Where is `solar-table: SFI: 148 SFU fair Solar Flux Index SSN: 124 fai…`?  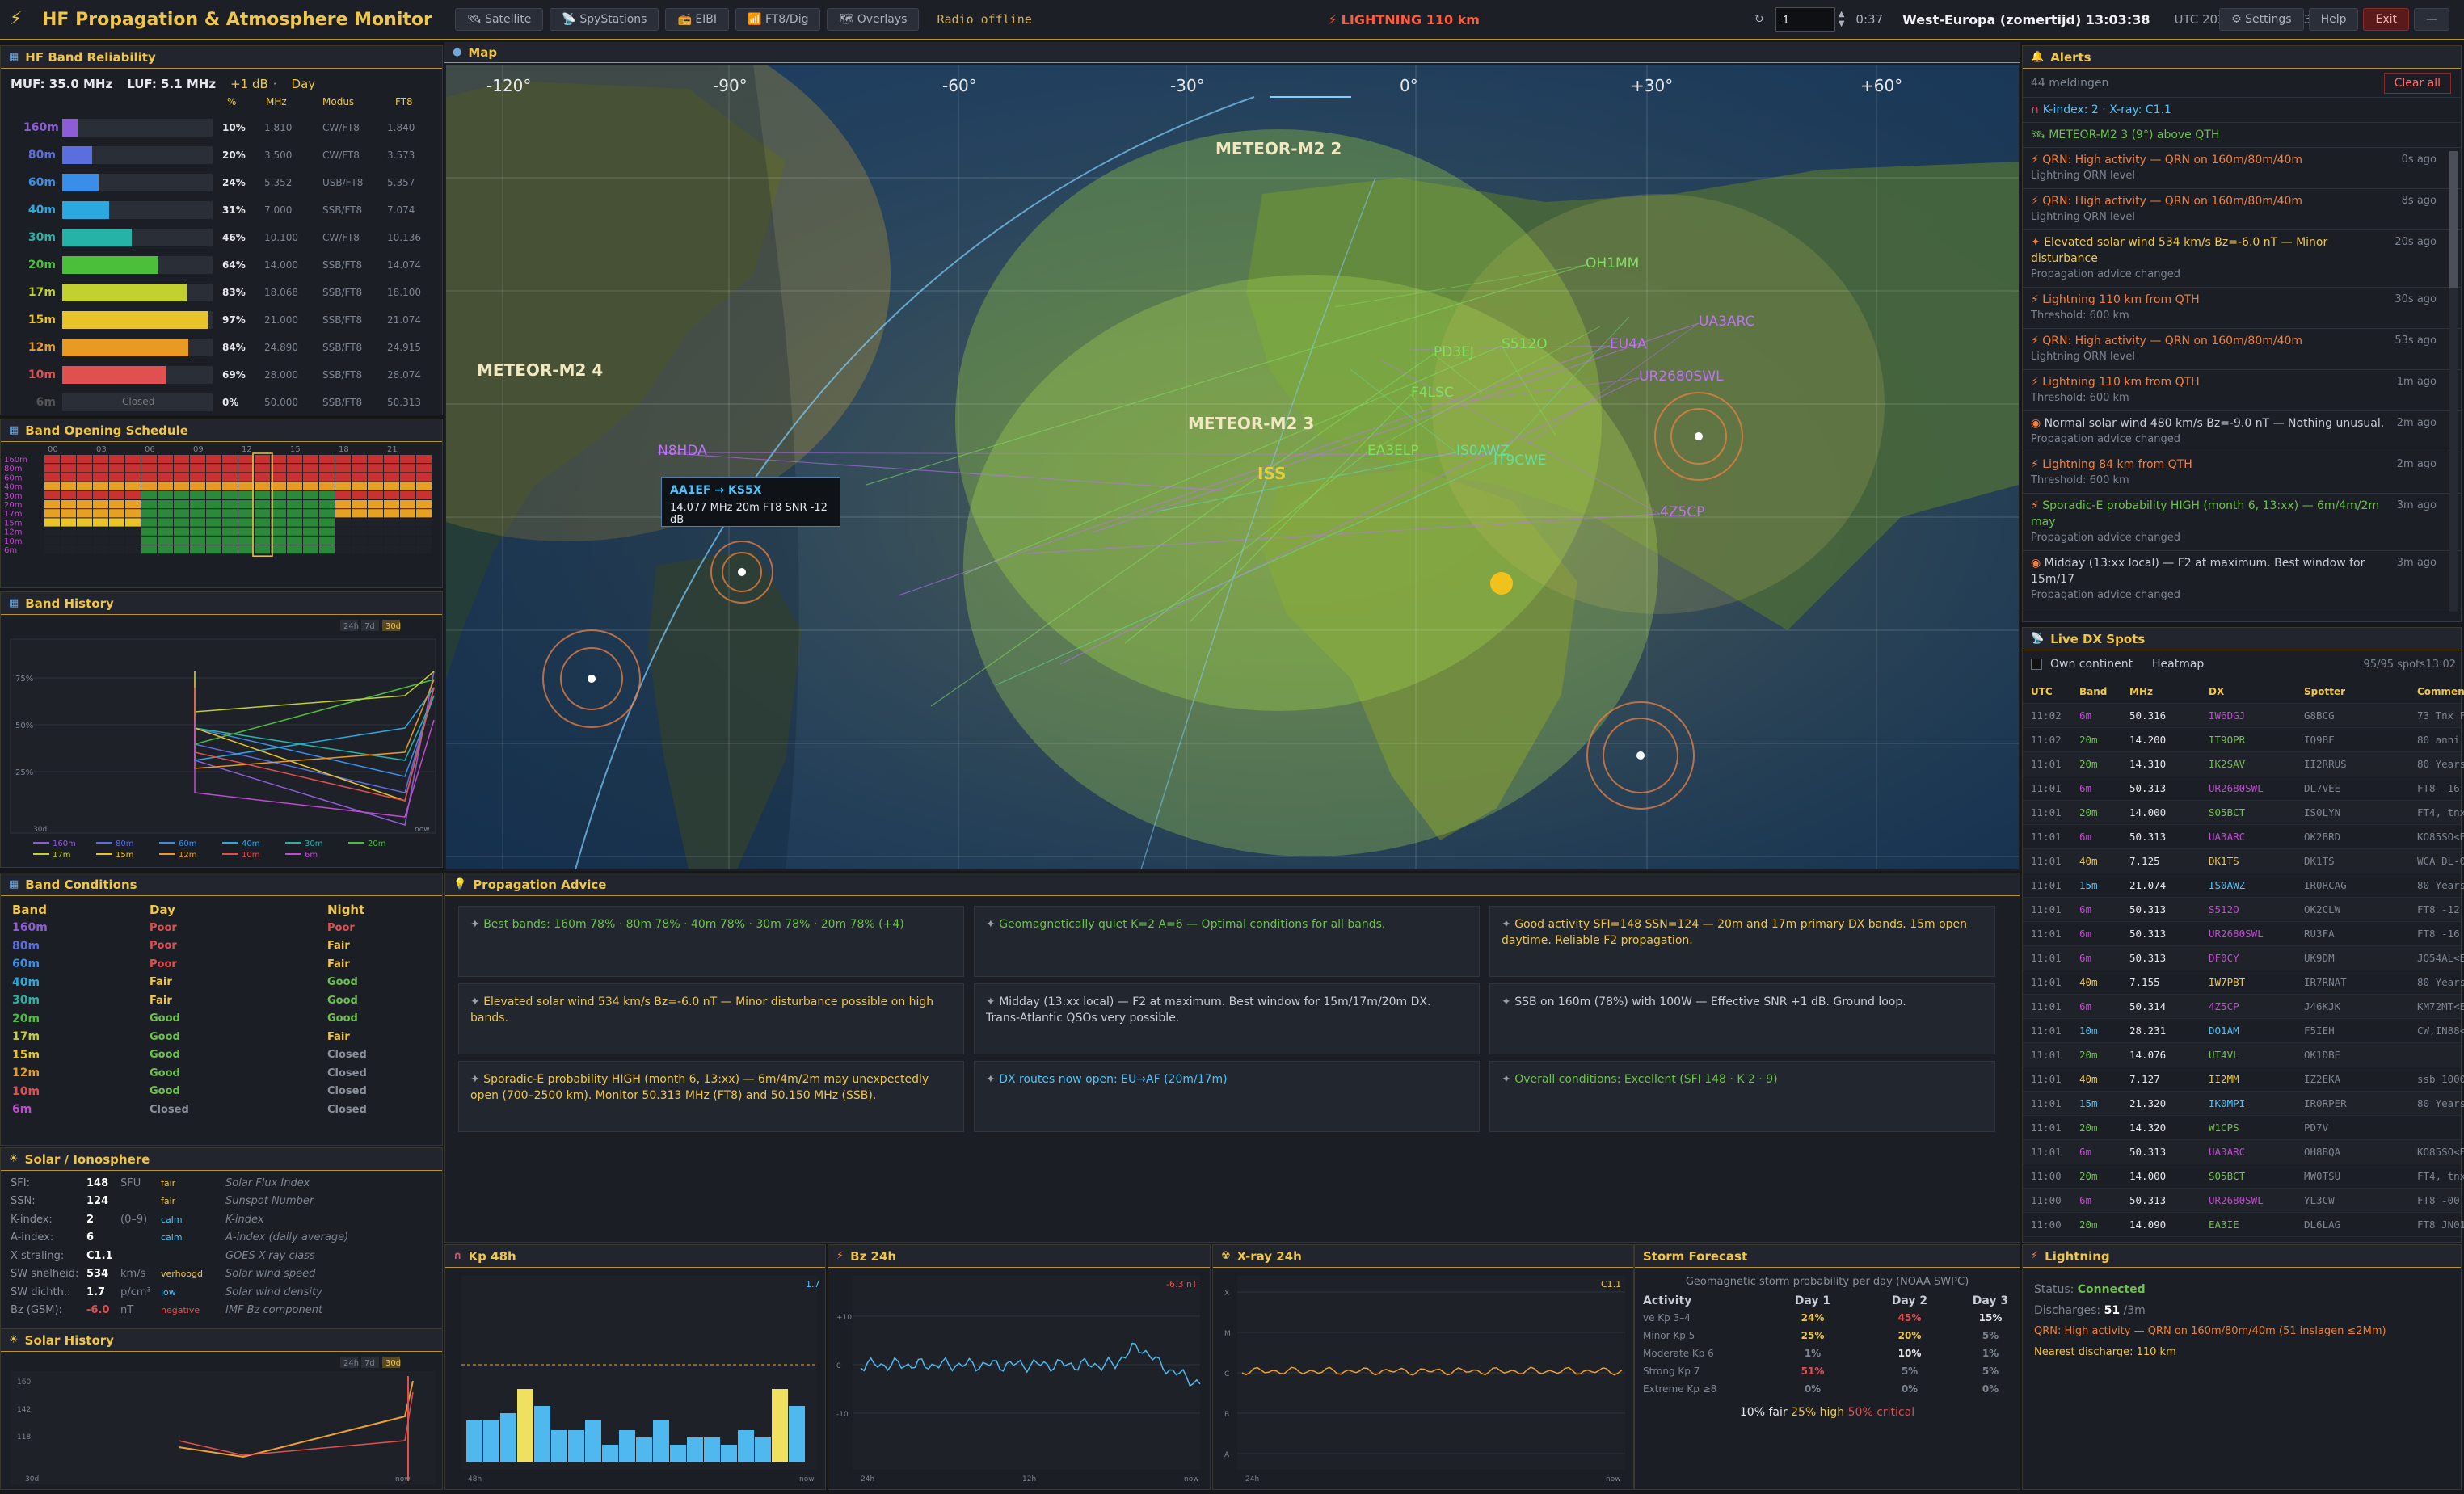 solar-table: SFI: 148 SFU fair Solar Flux Index SSN: 124 fai… is located at coordinates (221, 1245).